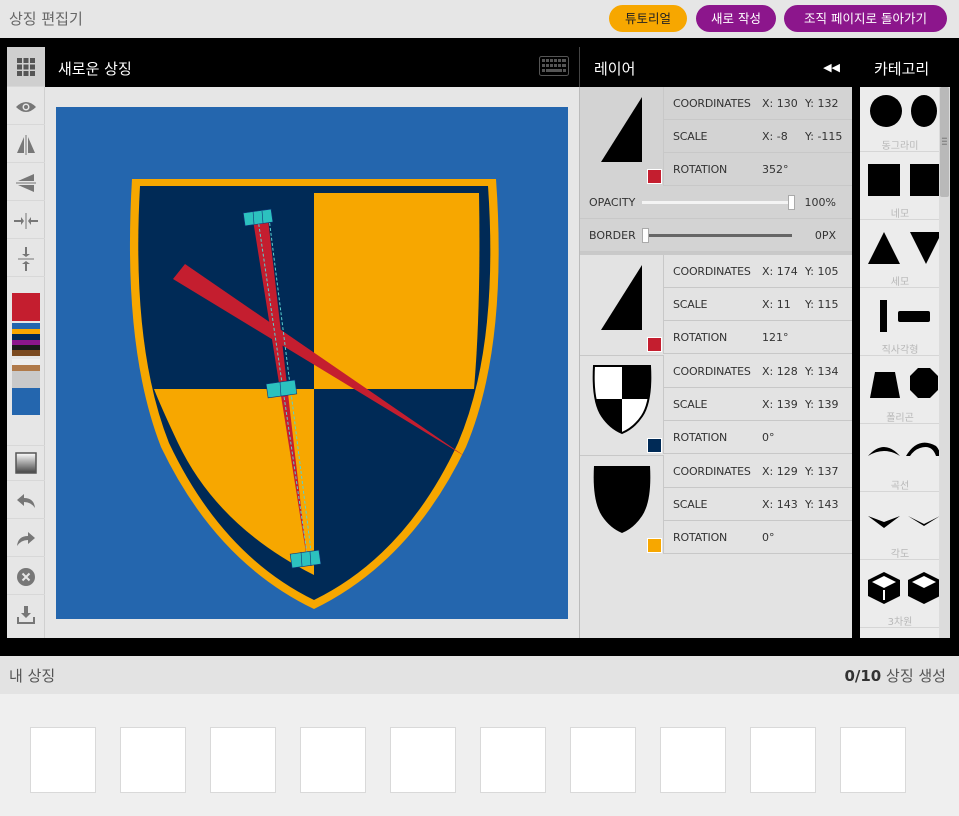 This screenshot has width=959, height=816. I want to click on flip-vertical-icon, so click(26, 182).